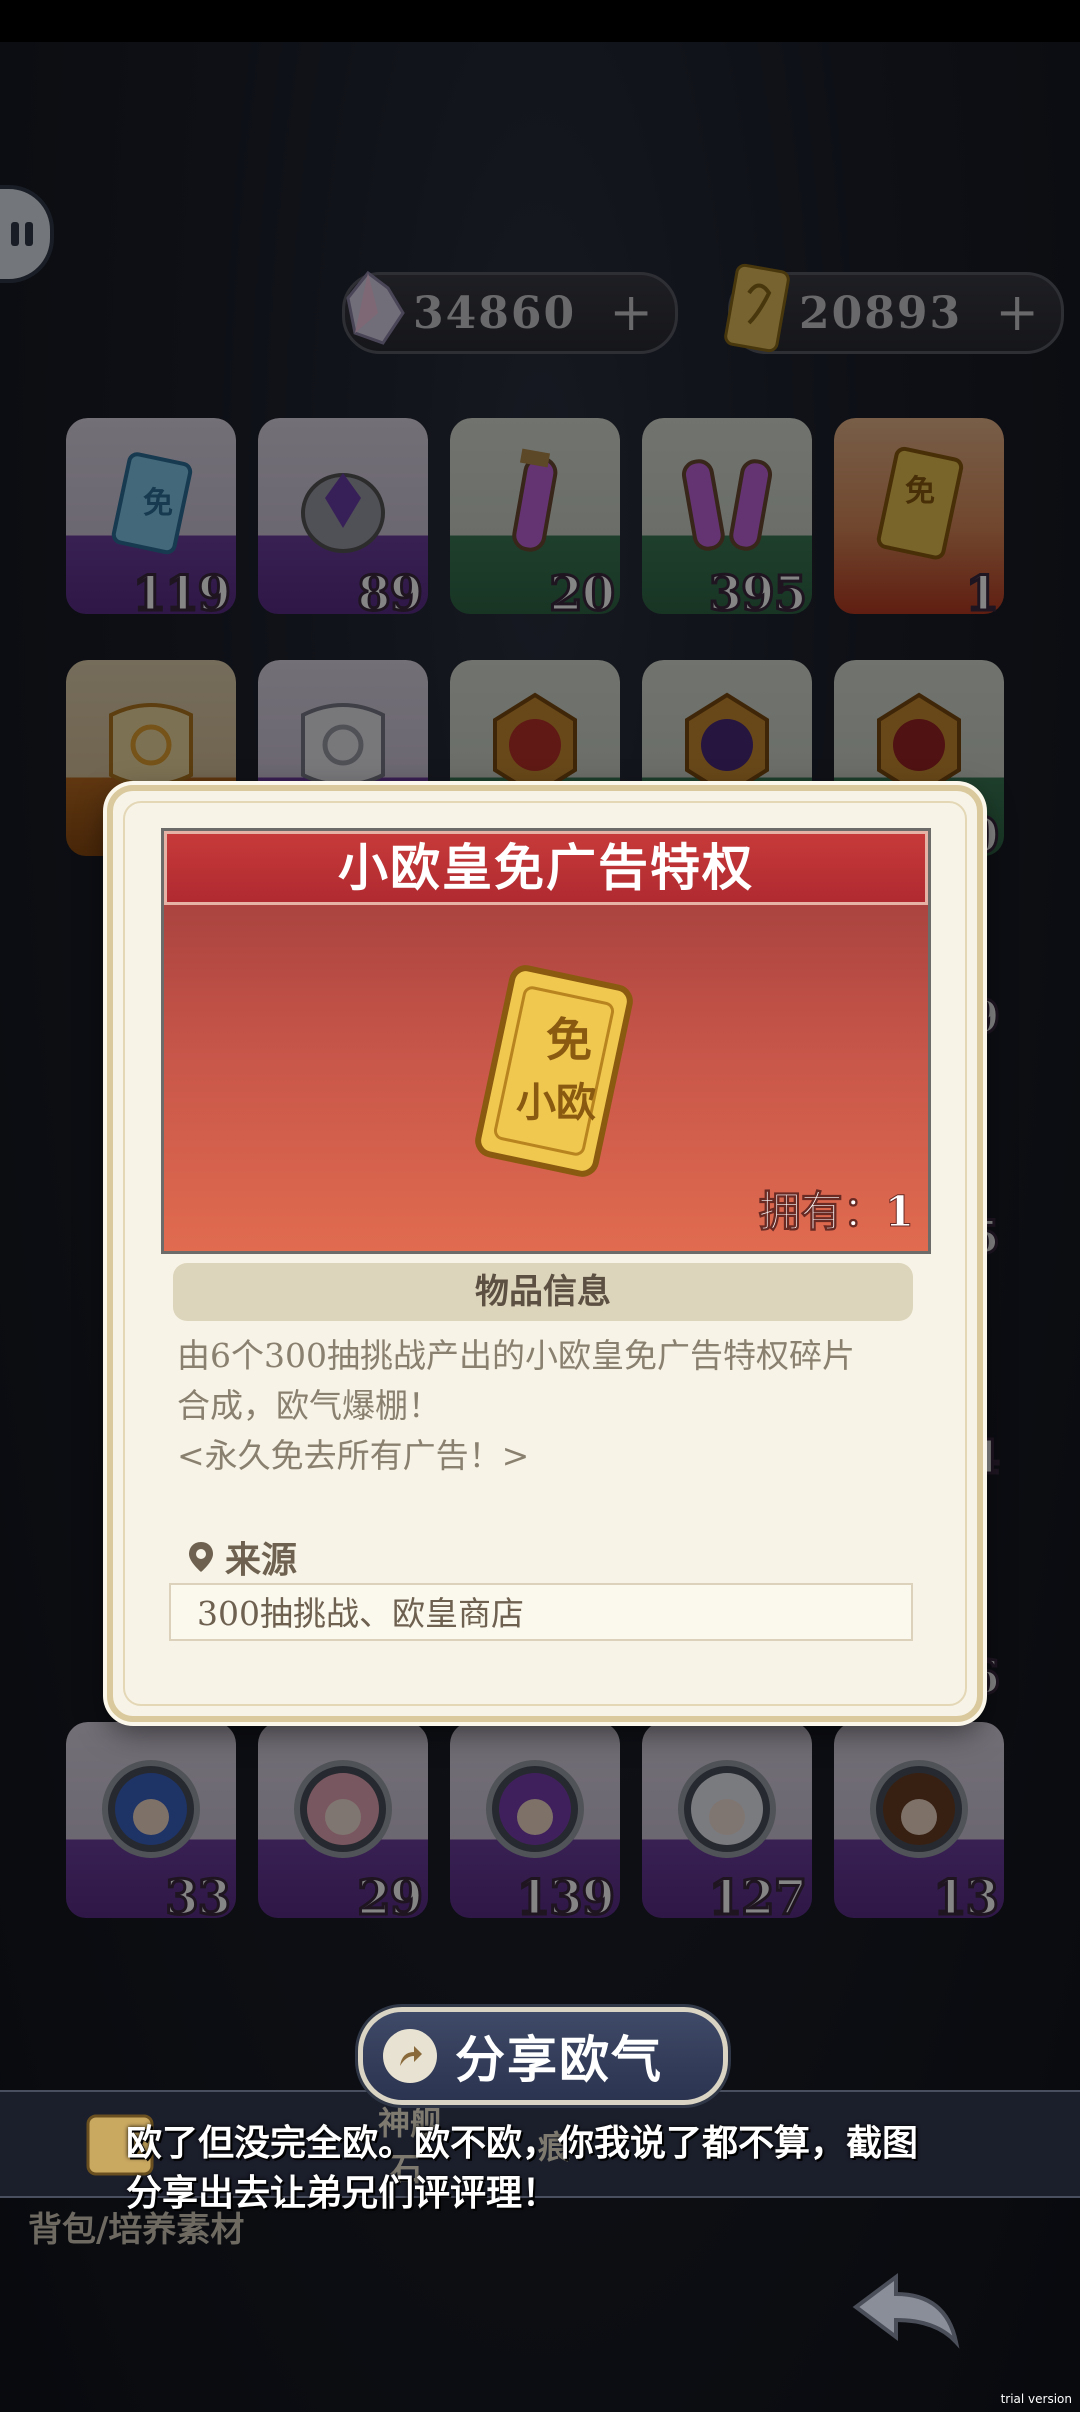  Describe the element at coordinates (906, 2312) in the screenshot. I see `back-arrow-icon` at that location.